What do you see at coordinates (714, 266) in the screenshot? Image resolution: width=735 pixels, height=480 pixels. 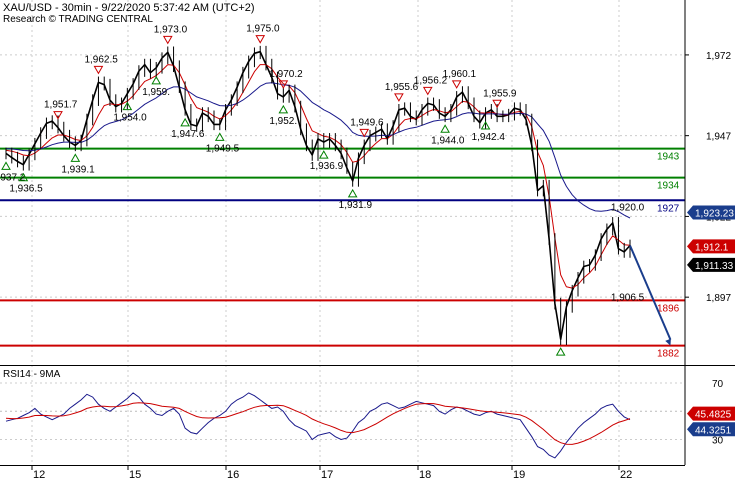 I see `price-tag-label-2: 1,911.33` at bounding box center [714, 266].